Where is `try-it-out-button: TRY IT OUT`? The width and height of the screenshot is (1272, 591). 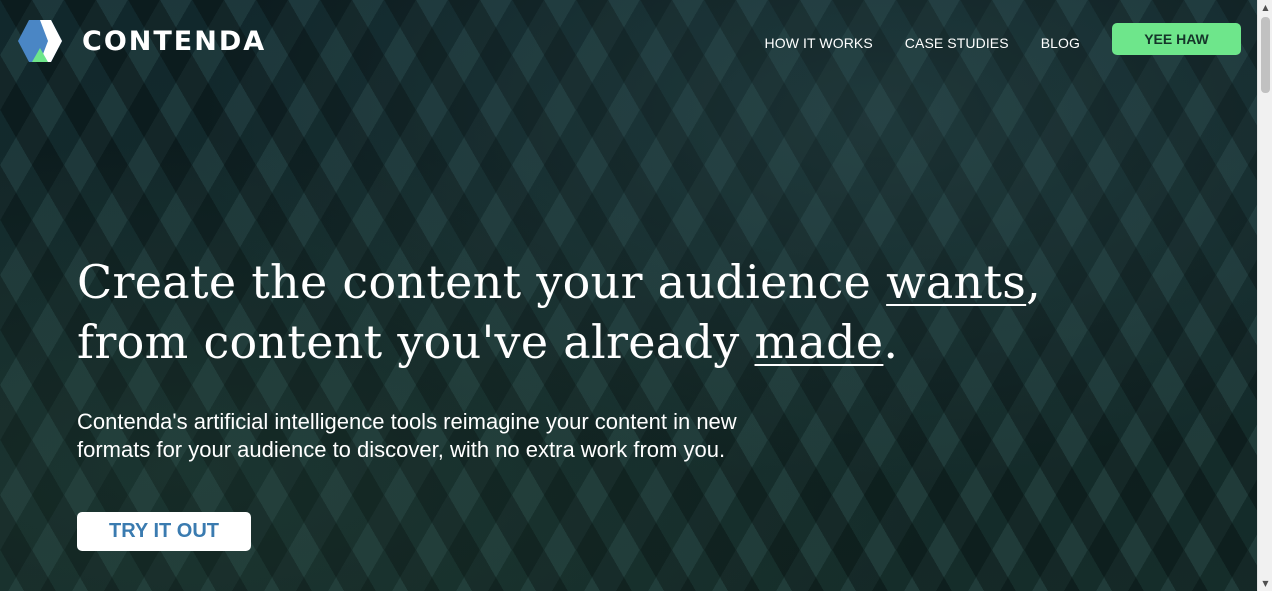
try-it-out-button: TRY IT OUT is located at coordinates (164, 531).